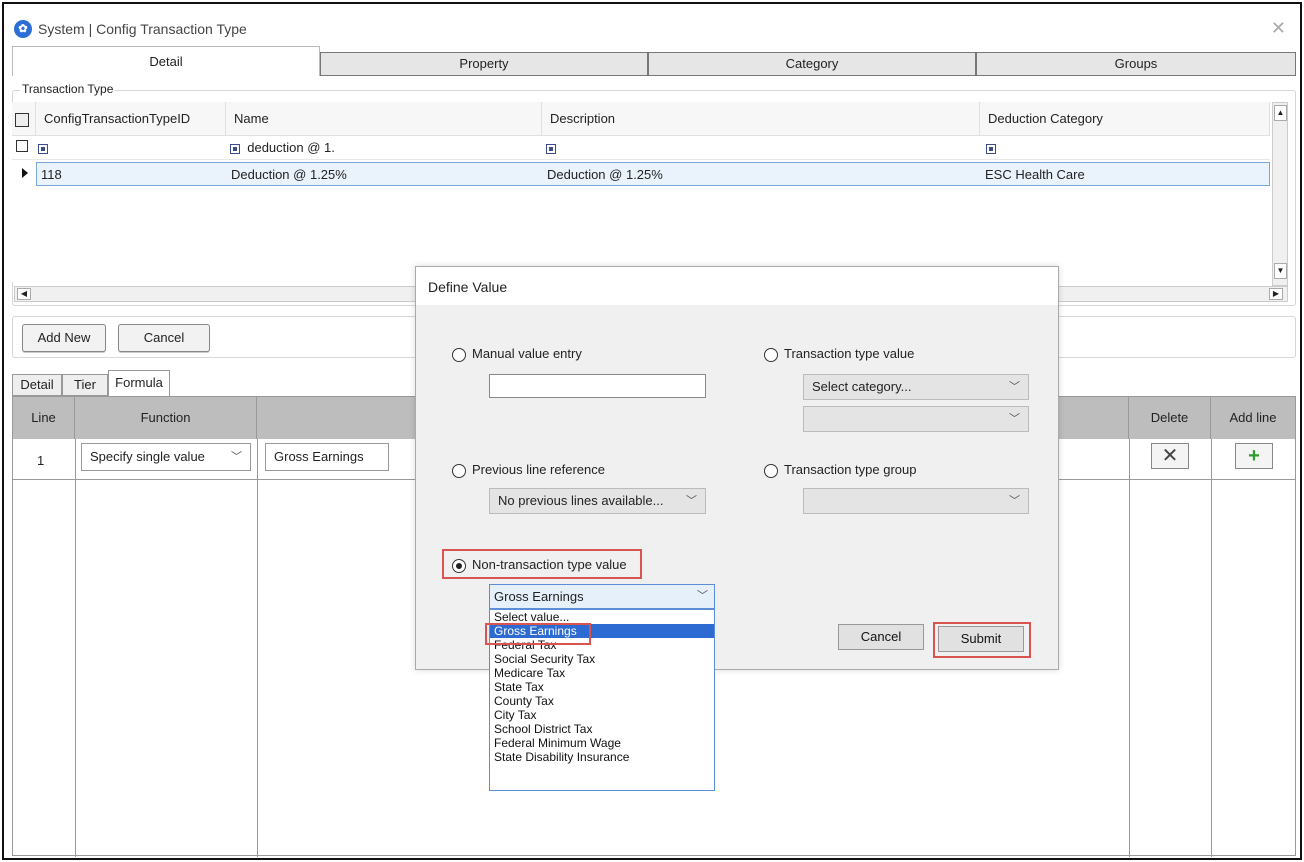 This screenshot has height=862, width=1304. Describe the element at coordinates (1280, 194) in the screenshot. I see `grid-vertical-scrollbar: ▲ ▼` at that location.